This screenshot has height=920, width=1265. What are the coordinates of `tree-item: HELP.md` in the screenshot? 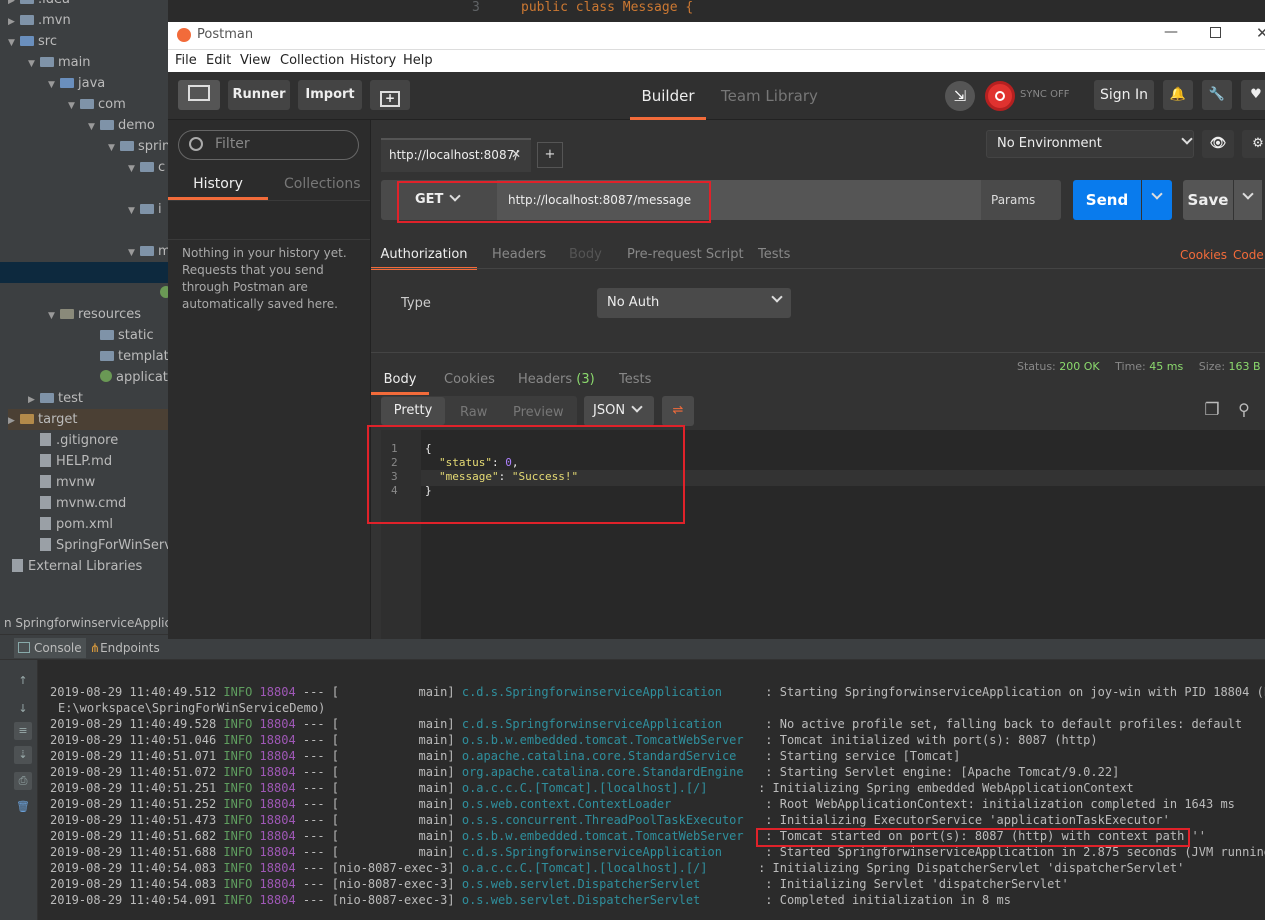 It's located at (70, 461).